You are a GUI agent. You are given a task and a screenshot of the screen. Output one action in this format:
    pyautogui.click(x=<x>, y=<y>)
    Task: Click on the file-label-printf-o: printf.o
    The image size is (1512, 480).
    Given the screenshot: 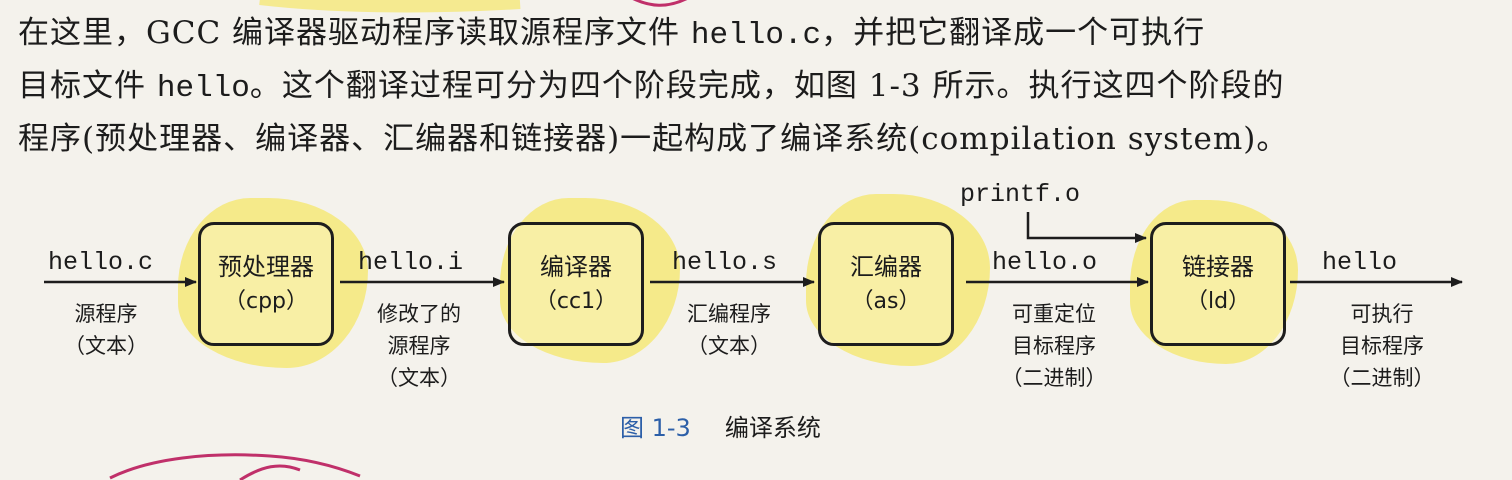 What is the action you would take?
    pyautogui.click(x=1020, y=194)
    